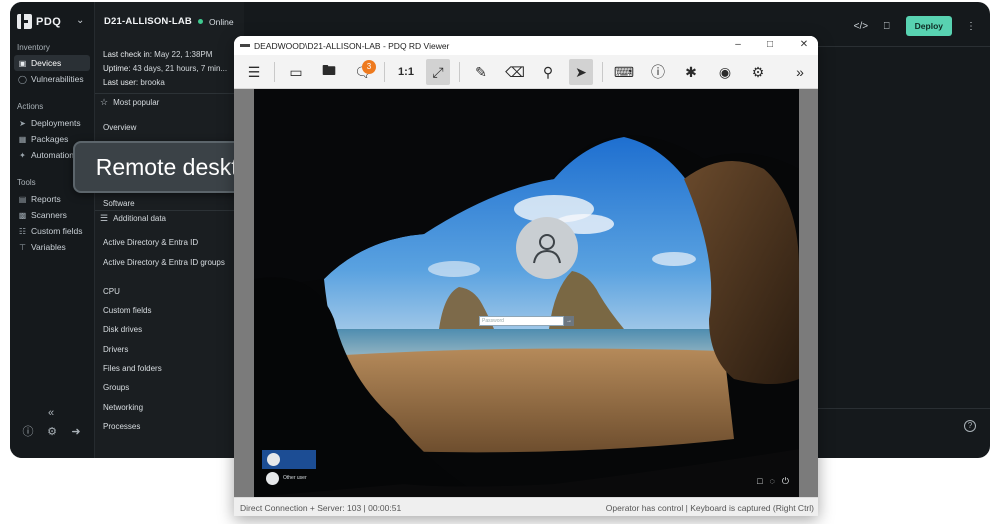  I want to click on deploy-button: Deploy, so click(928, 26).